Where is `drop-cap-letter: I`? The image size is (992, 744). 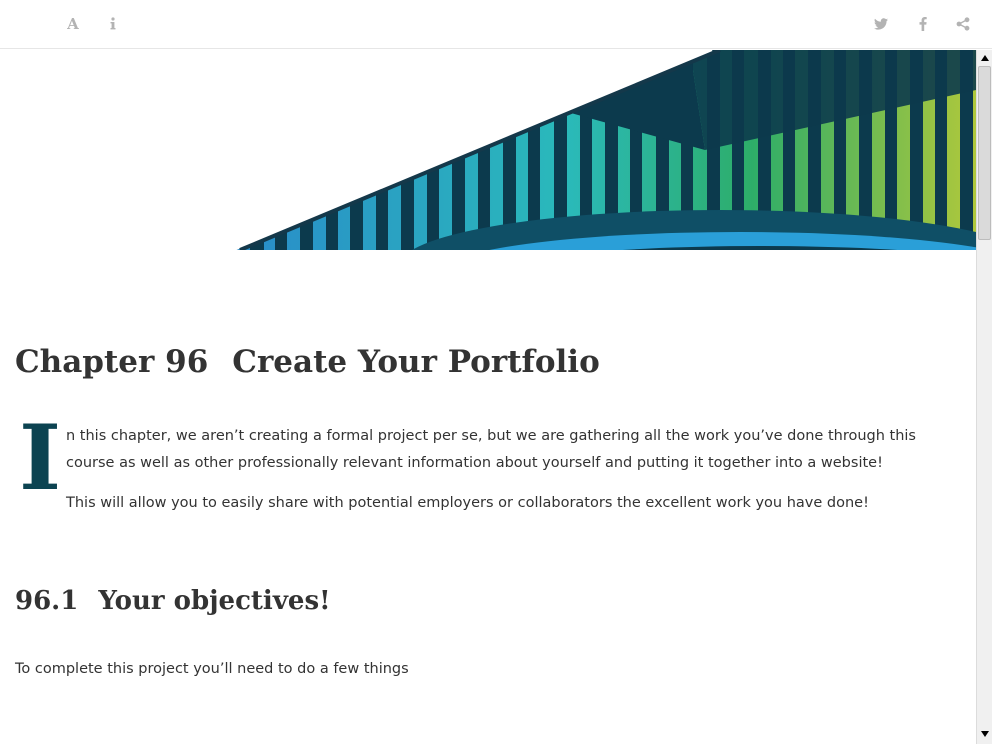
drop-cap-letter: I is located at coordinates (40, 458).